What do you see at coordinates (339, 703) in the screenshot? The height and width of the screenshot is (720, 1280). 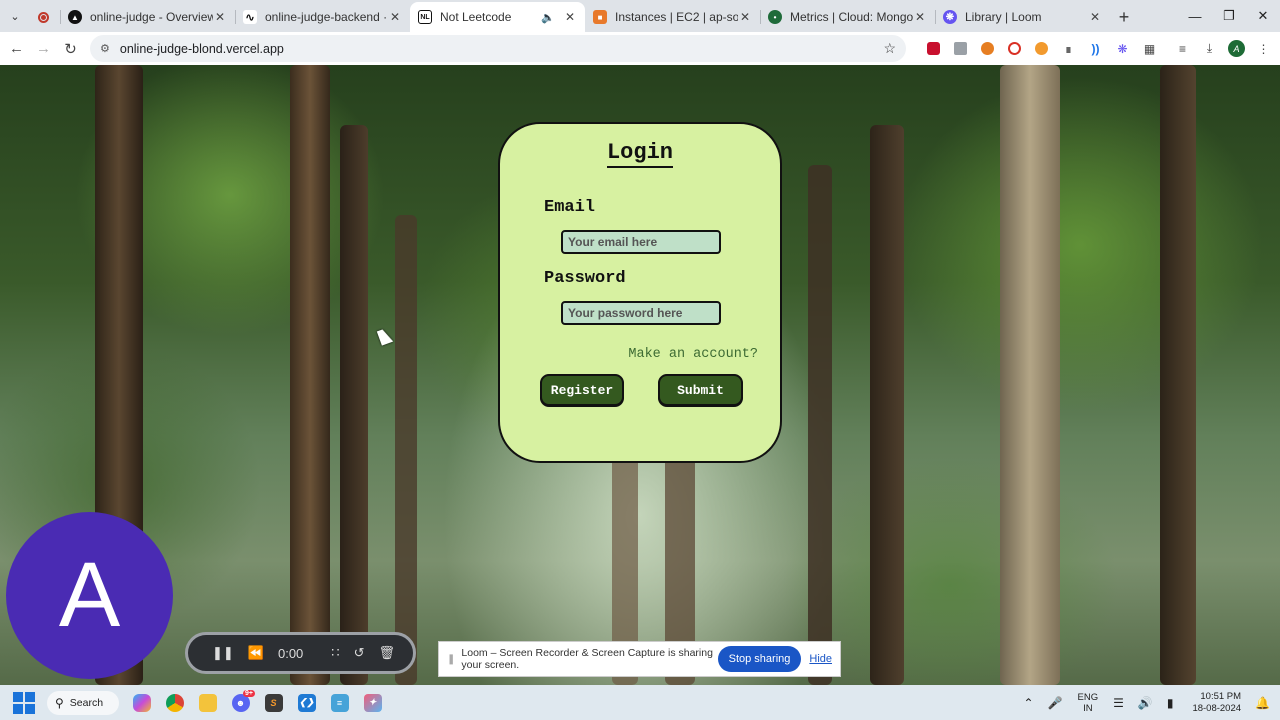 I see `notepad-icon: ≡` at bounding box center [339, 703].